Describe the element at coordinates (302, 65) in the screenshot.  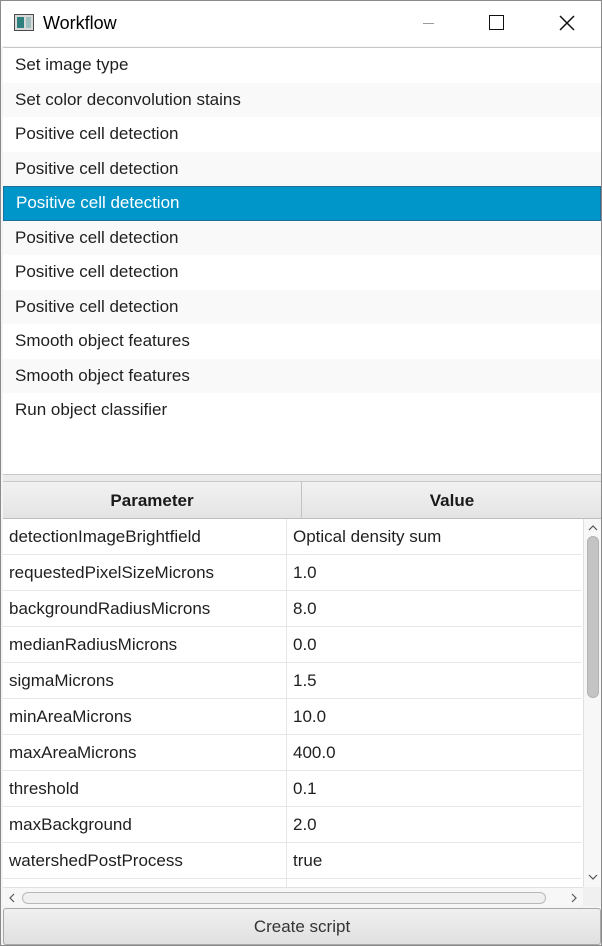
I see `workflow-step-item: Set image type` at that location.